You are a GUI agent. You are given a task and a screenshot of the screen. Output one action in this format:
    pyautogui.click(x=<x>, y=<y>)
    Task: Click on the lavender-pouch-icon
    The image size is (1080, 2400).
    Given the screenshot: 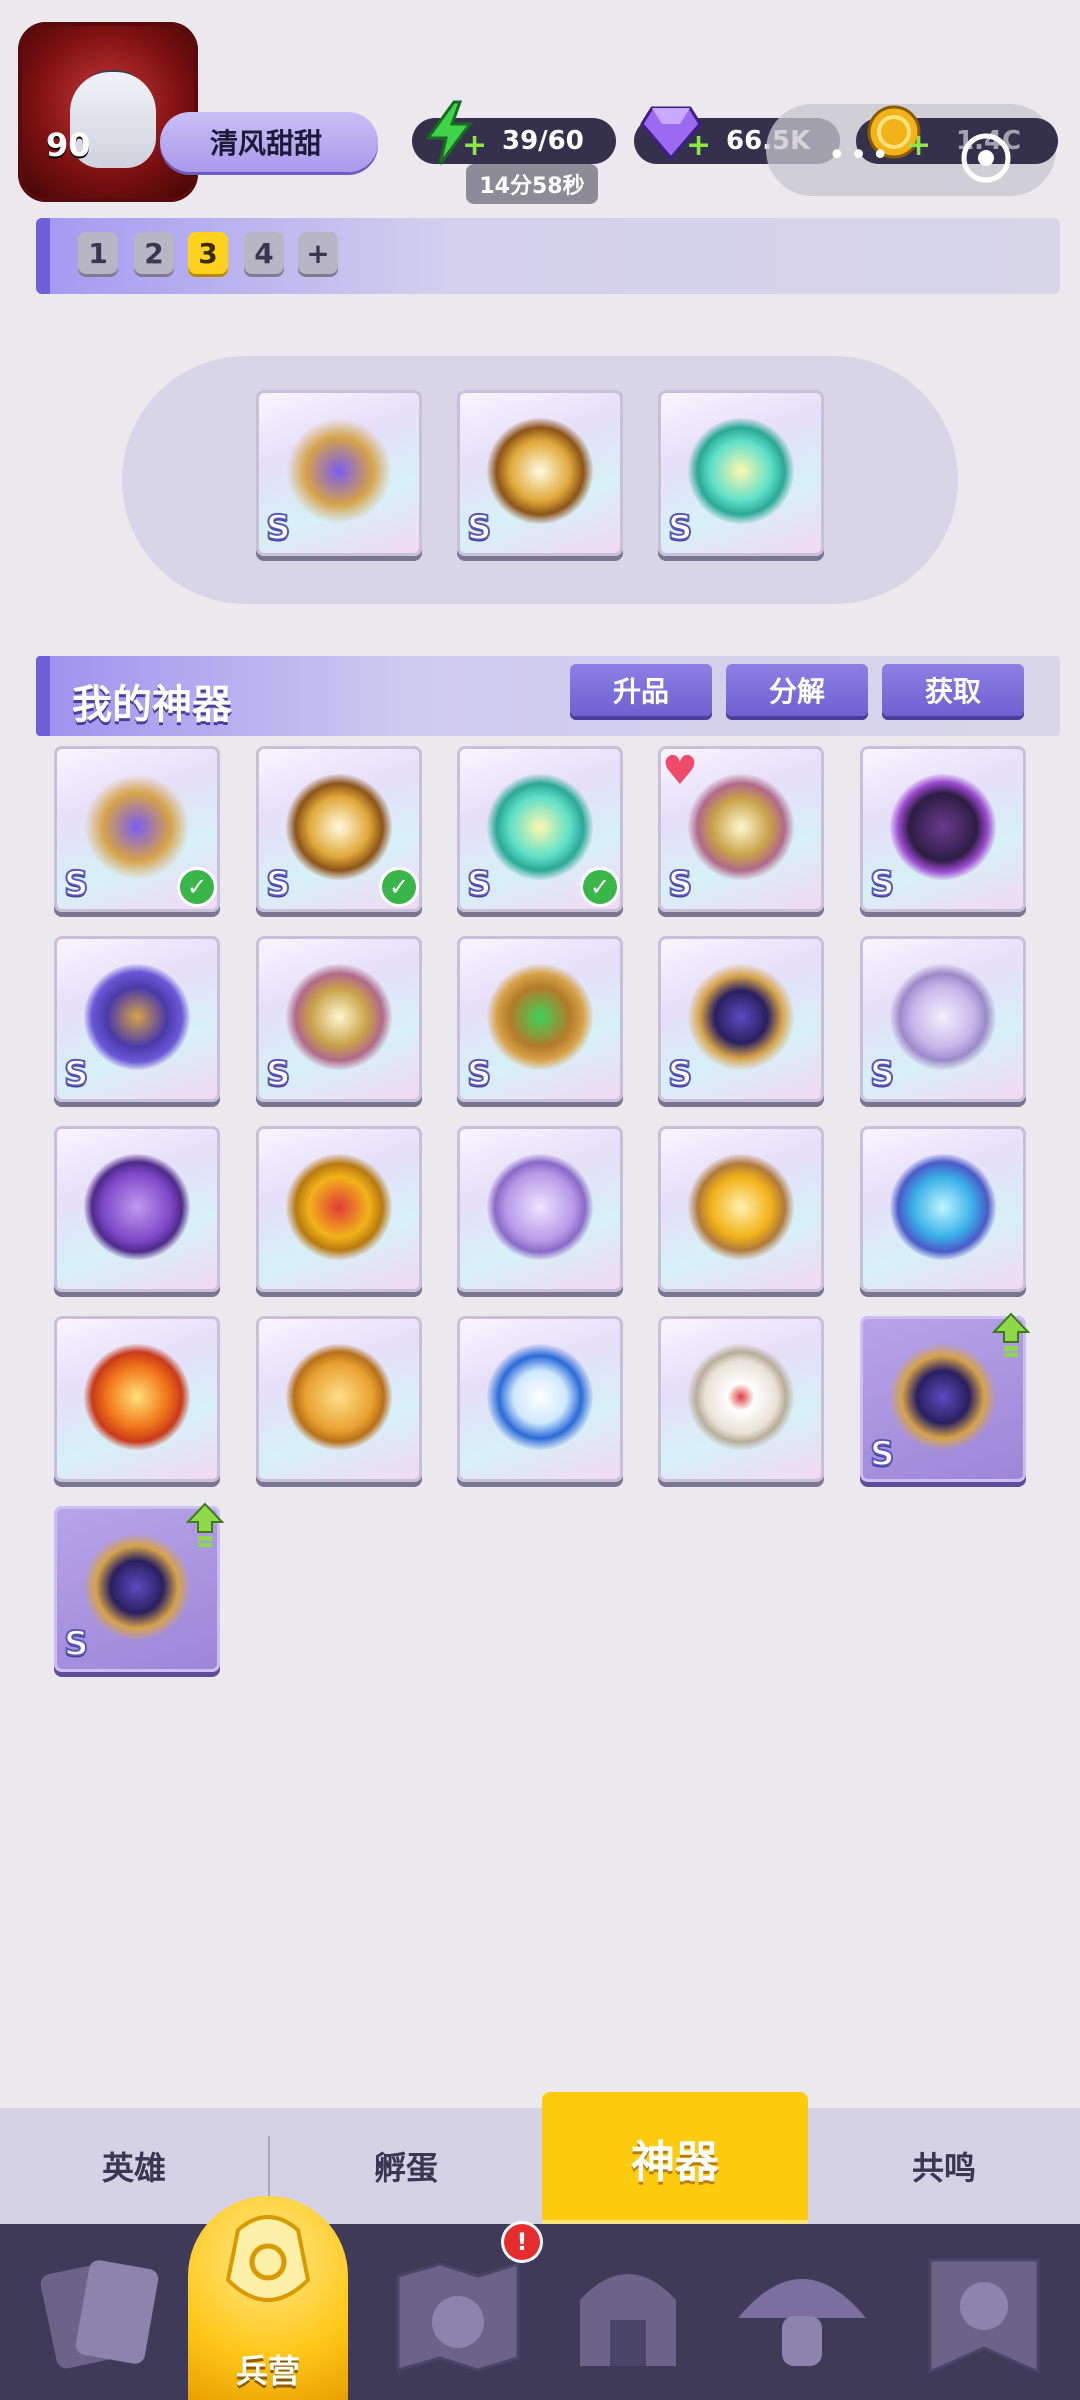 What is the action you would take?
    pyautogui.click(x=540, y=1207)
    